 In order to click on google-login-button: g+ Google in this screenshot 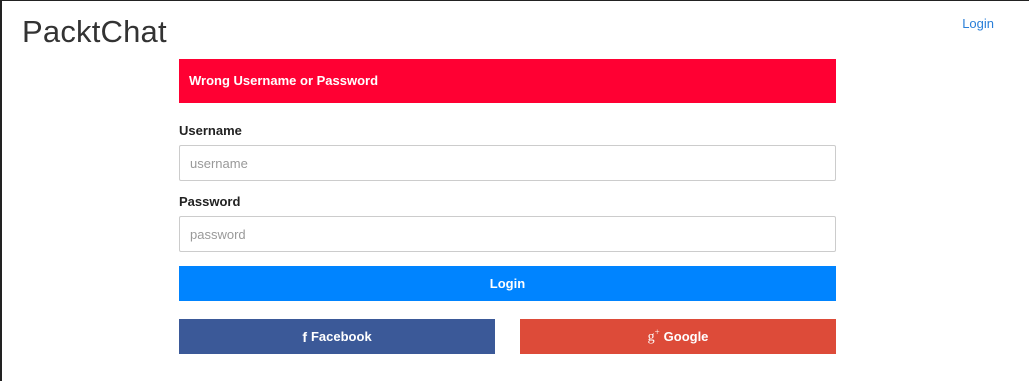, I will do `click(678, 336)`.